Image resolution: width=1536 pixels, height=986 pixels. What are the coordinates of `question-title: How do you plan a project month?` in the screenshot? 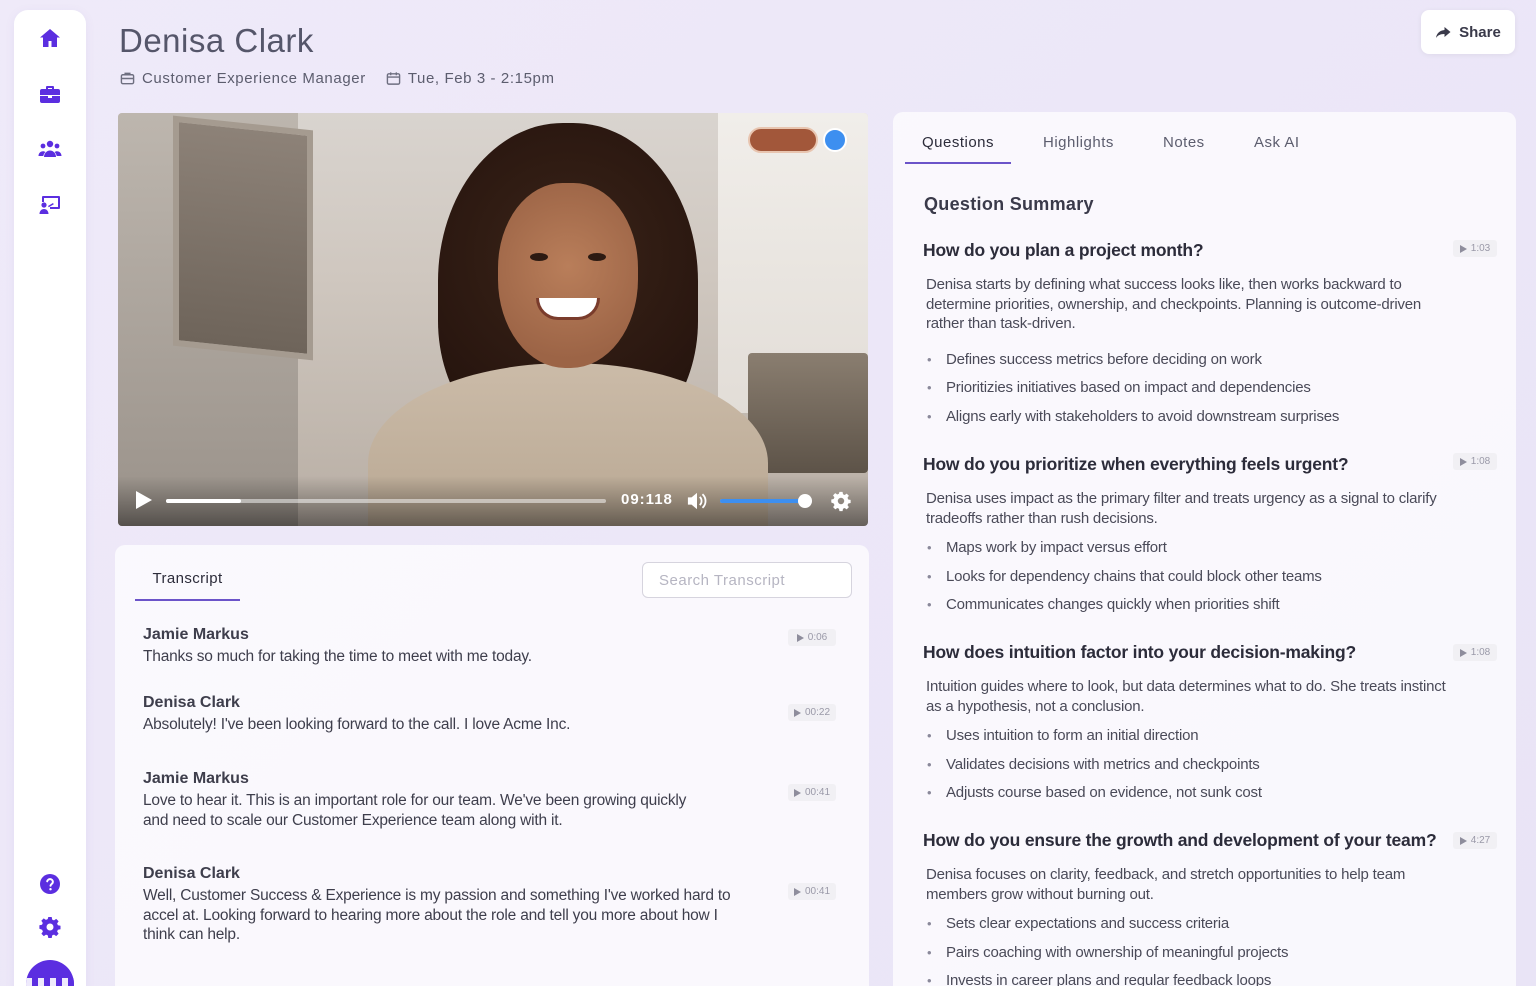 It's located at (1063, 250).